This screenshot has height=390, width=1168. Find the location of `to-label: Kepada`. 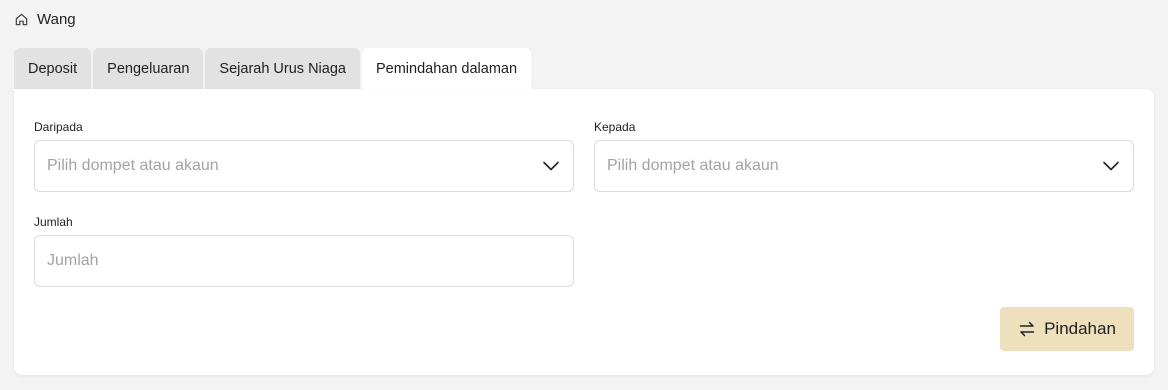

to-label: Kepada is located at coordinates (615, 127).